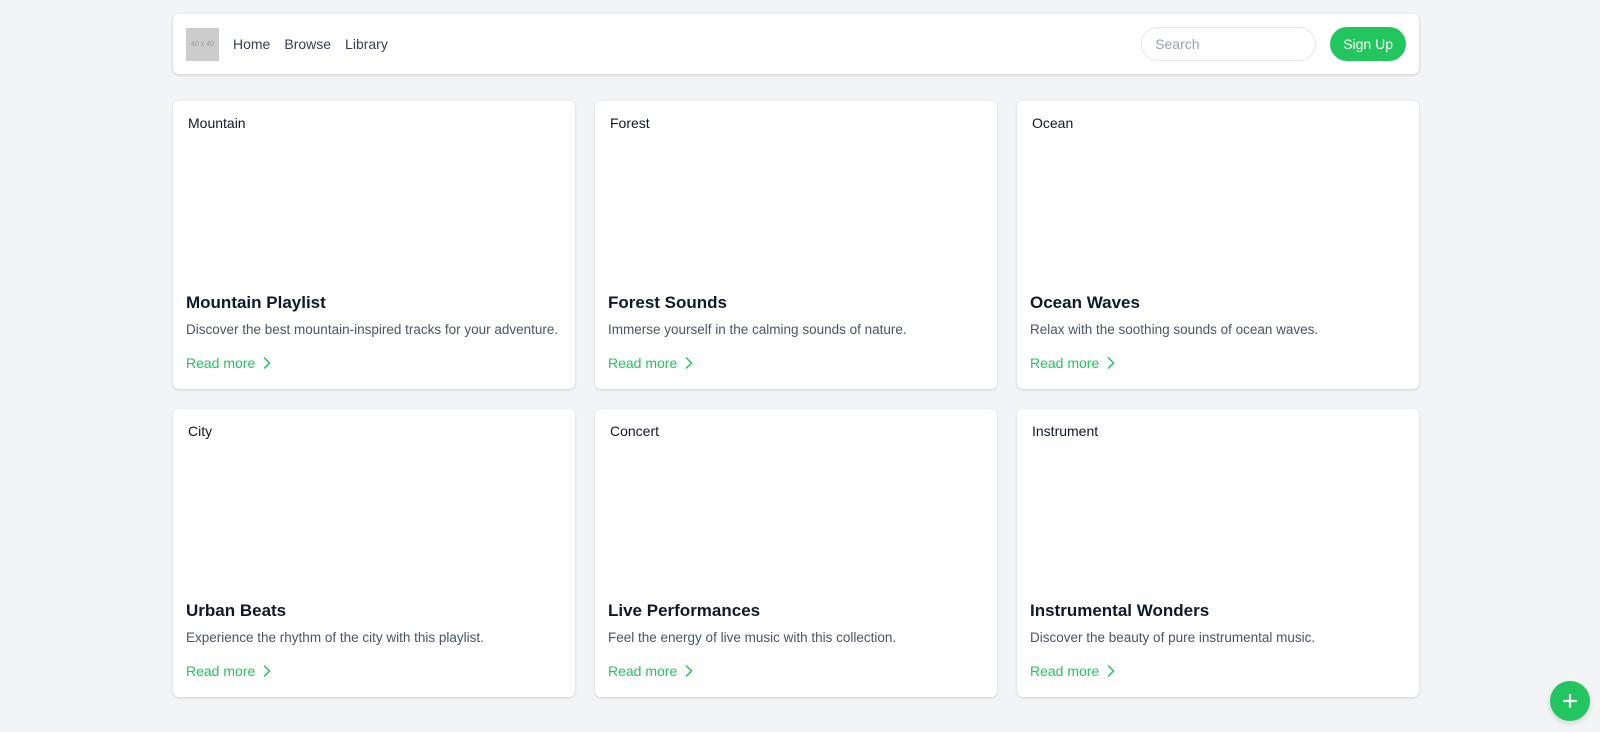 The image size is (1600, 732). I want to click on nav-link-library: Library, so click(366, 44).